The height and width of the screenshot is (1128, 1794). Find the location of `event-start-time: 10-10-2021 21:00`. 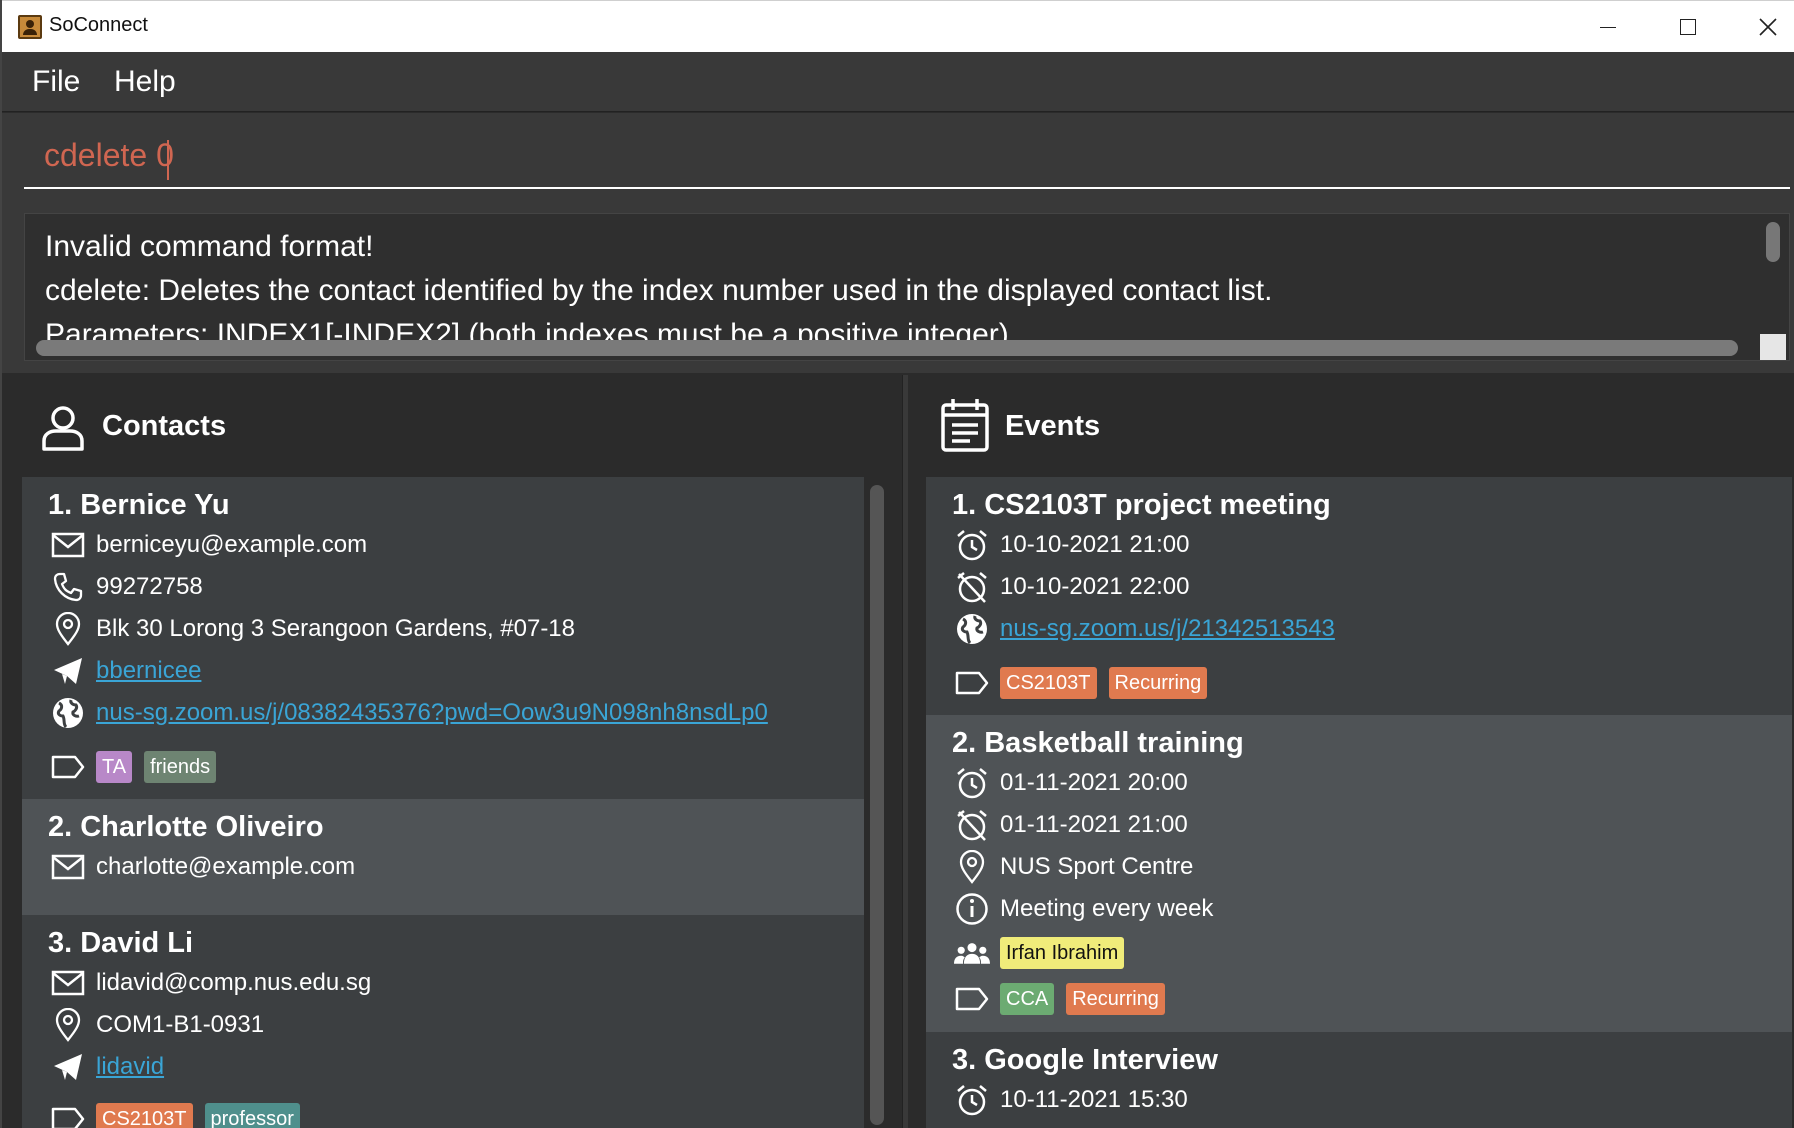

event-start-time: 10-10-2021 21:00 is located at coordinates (1095, 544).